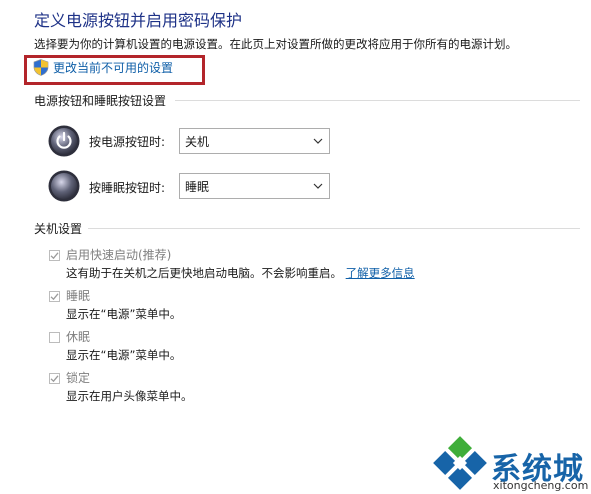  Describe the element at coordinates (127, 142) in the screenshot. I see `power-button-label: 按电源按钮时:` at that location.